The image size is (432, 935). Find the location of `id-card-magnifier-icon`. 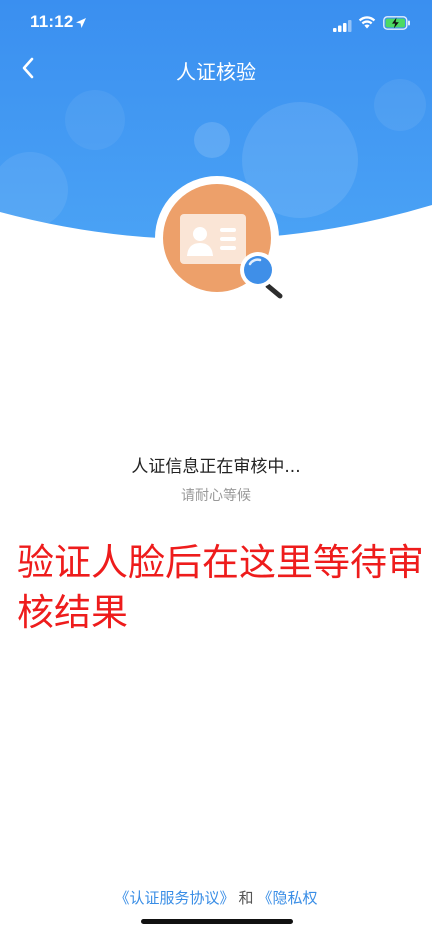

id-card-magnifier-icon is located at coordinates (220, 238).